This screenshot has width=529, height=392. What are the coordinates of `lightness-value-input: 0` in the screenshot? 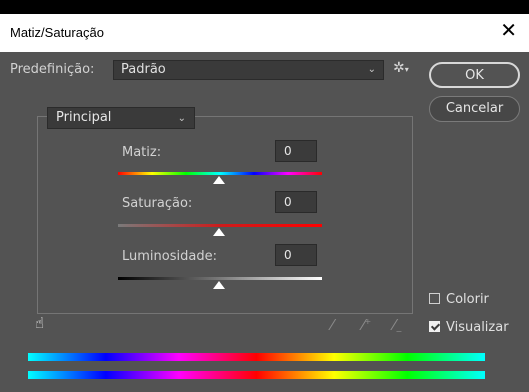 It's located at (296, 255).